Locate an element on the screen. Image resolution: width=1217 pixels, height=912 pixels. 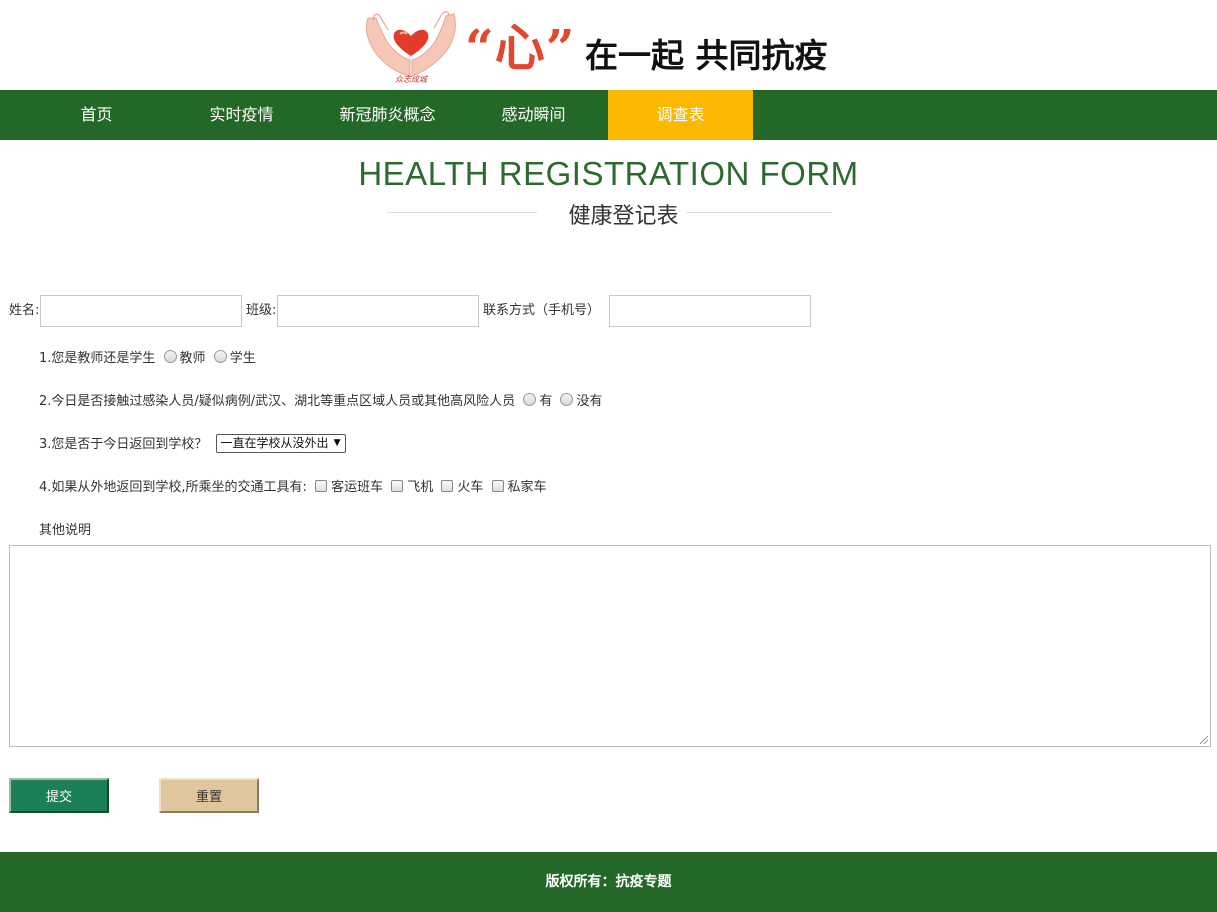
radio-student is located at coordinates (220, 356).